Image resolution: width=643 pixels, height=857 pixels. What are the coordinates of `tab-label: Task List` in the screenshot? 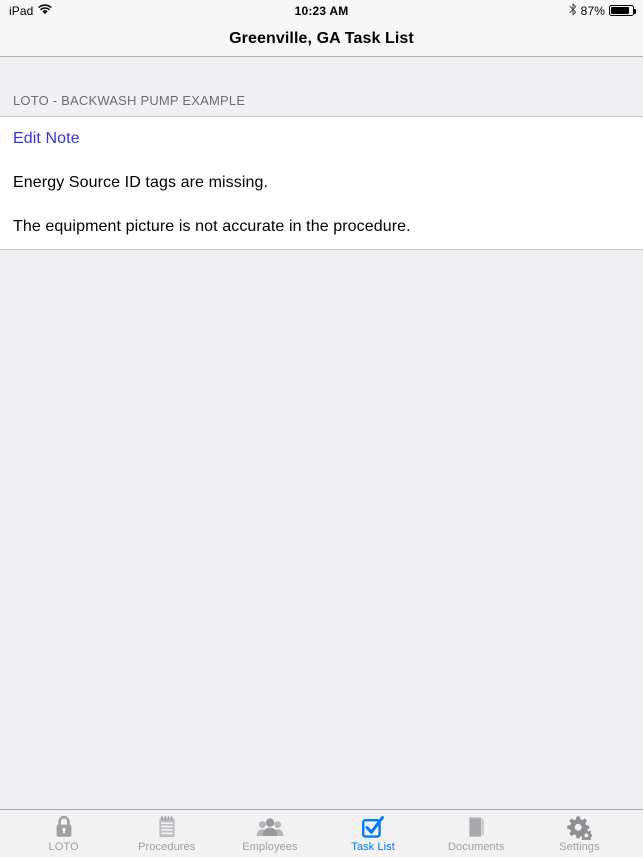 It's located at (373, 846).